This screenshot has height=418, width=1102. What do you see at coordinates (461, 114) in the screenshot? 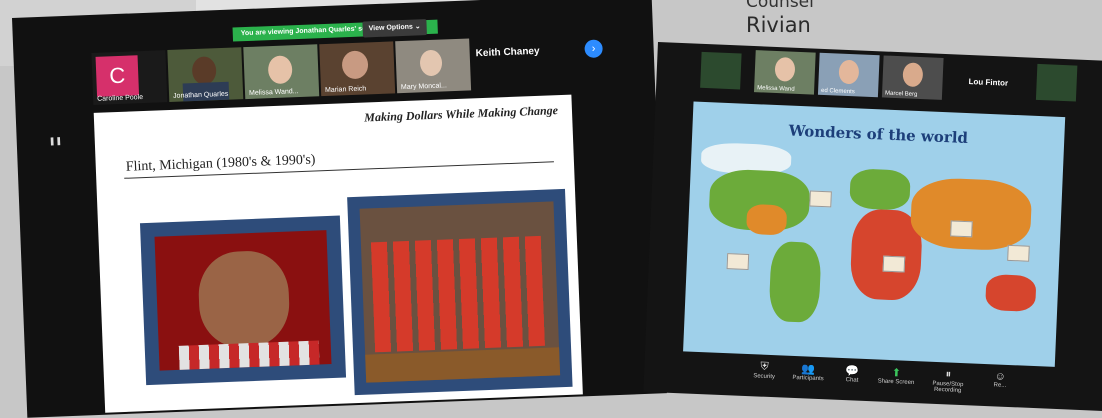
I see `slide-title: Making Dollars While Making Change` at bounding box center [461, 114].